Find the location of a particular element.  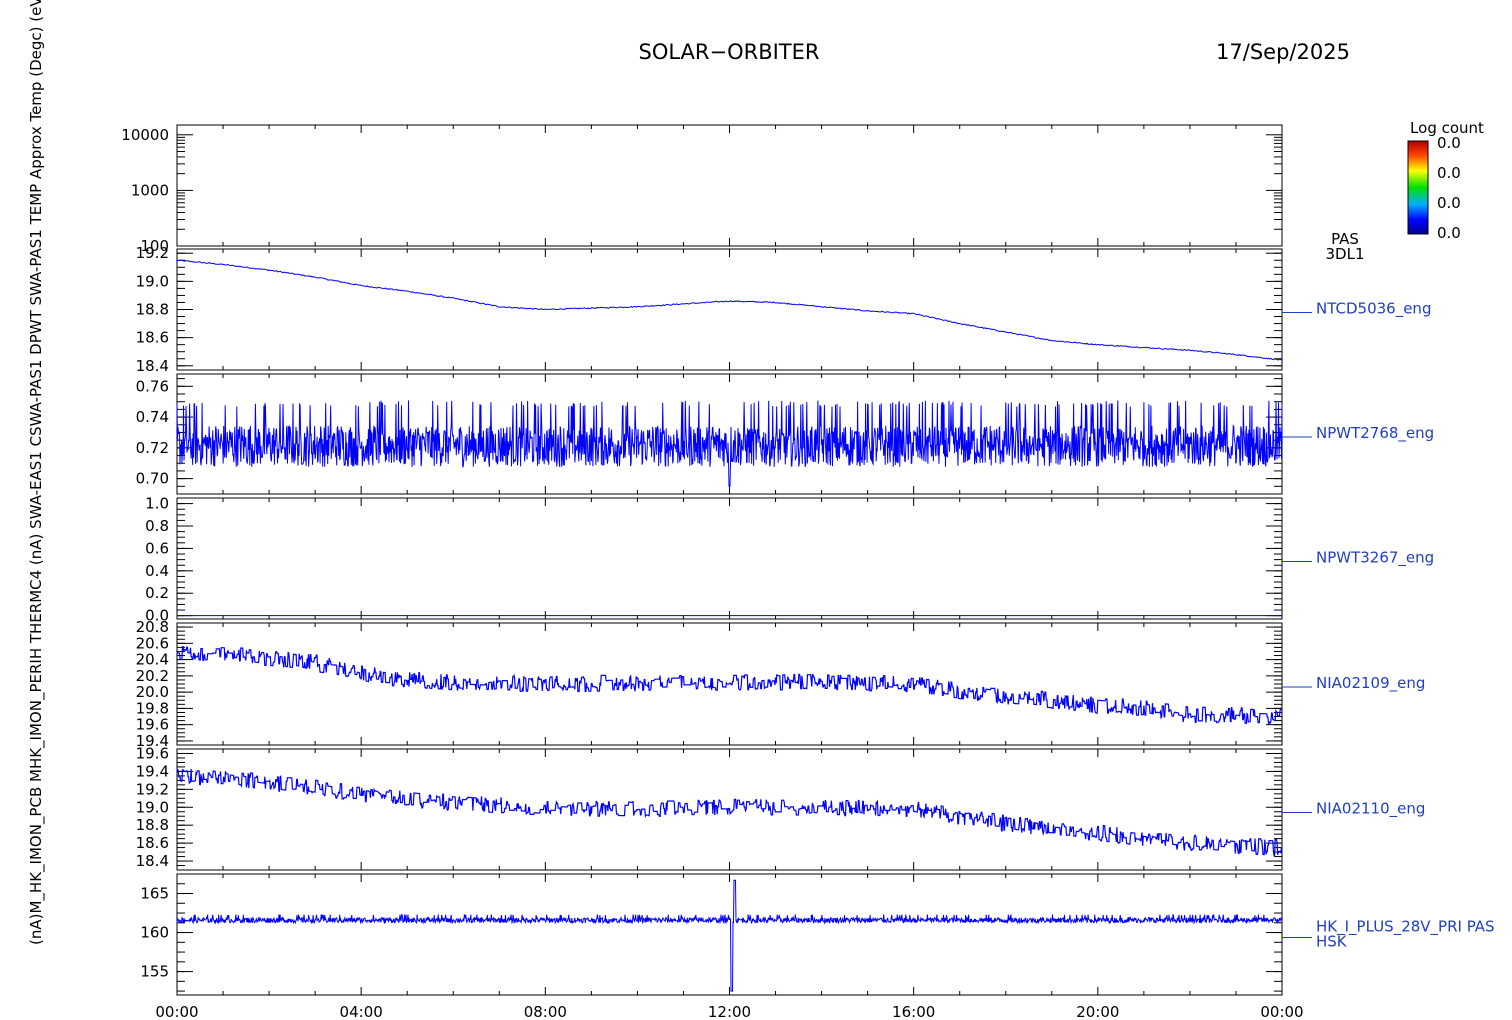

panel-label: HSK is located at coordinates (1332, 942).